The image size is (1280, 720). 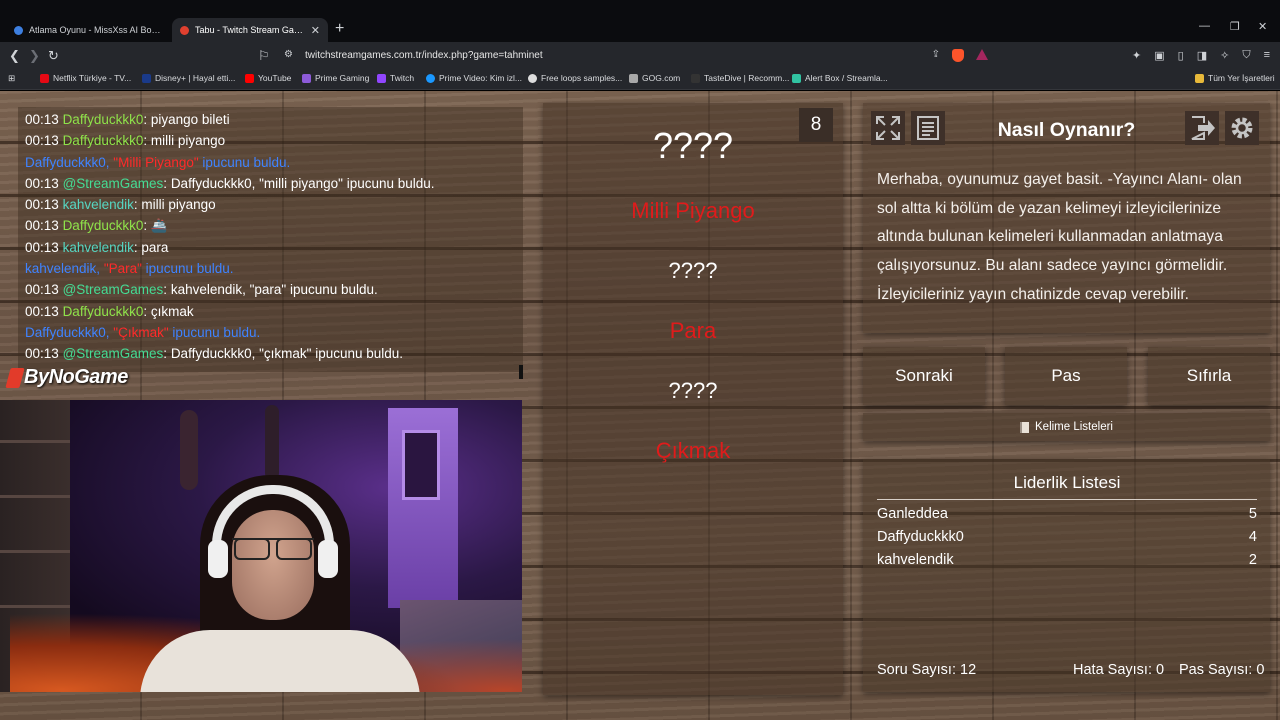 What do you see at coordinates (1119, 670) in the screenshot?
I see `error-count: Hata Sayısı: 0` at bounding box center [1119, 670].